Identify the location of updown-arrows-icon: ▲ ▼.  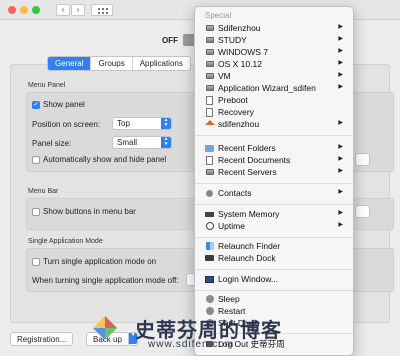
(166, 123).